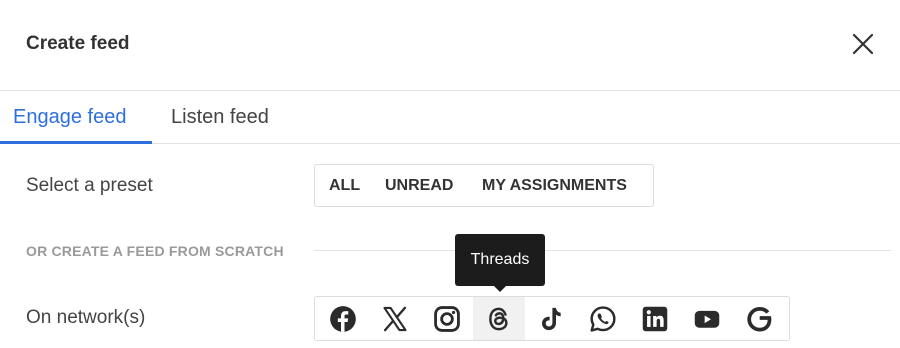 This screenshot has width=900, height=348. I want to click on google-icon, so click(759, 318).